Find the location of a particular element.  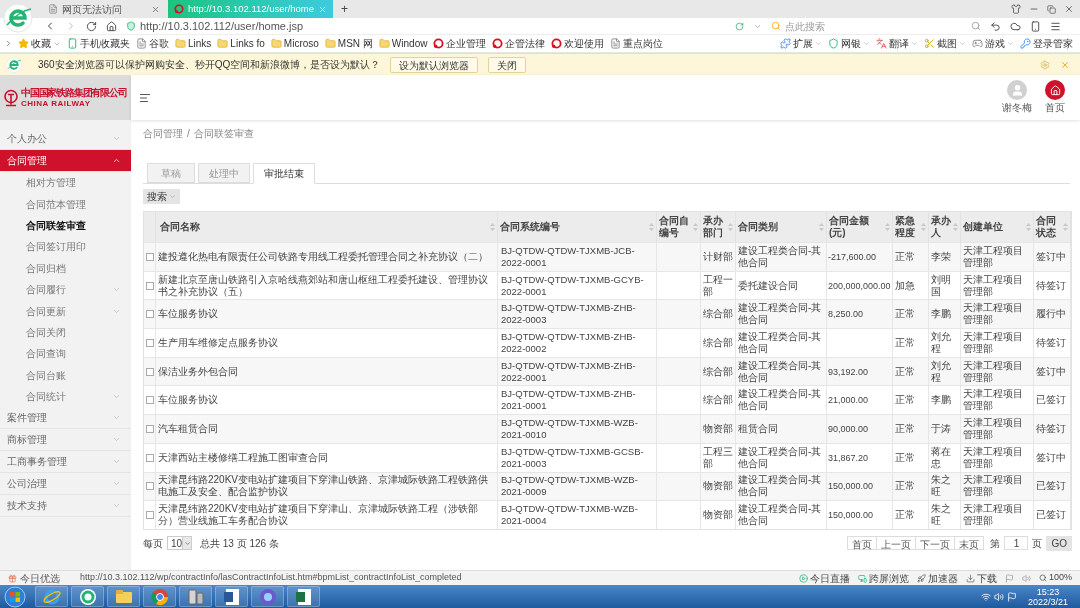

search-icon is located at coordinates (976, 26).